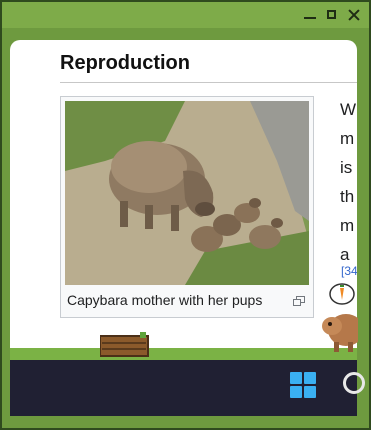 The height and width of the screenshot is (430, 371). I want to click on window-controls, so click(332, 15).